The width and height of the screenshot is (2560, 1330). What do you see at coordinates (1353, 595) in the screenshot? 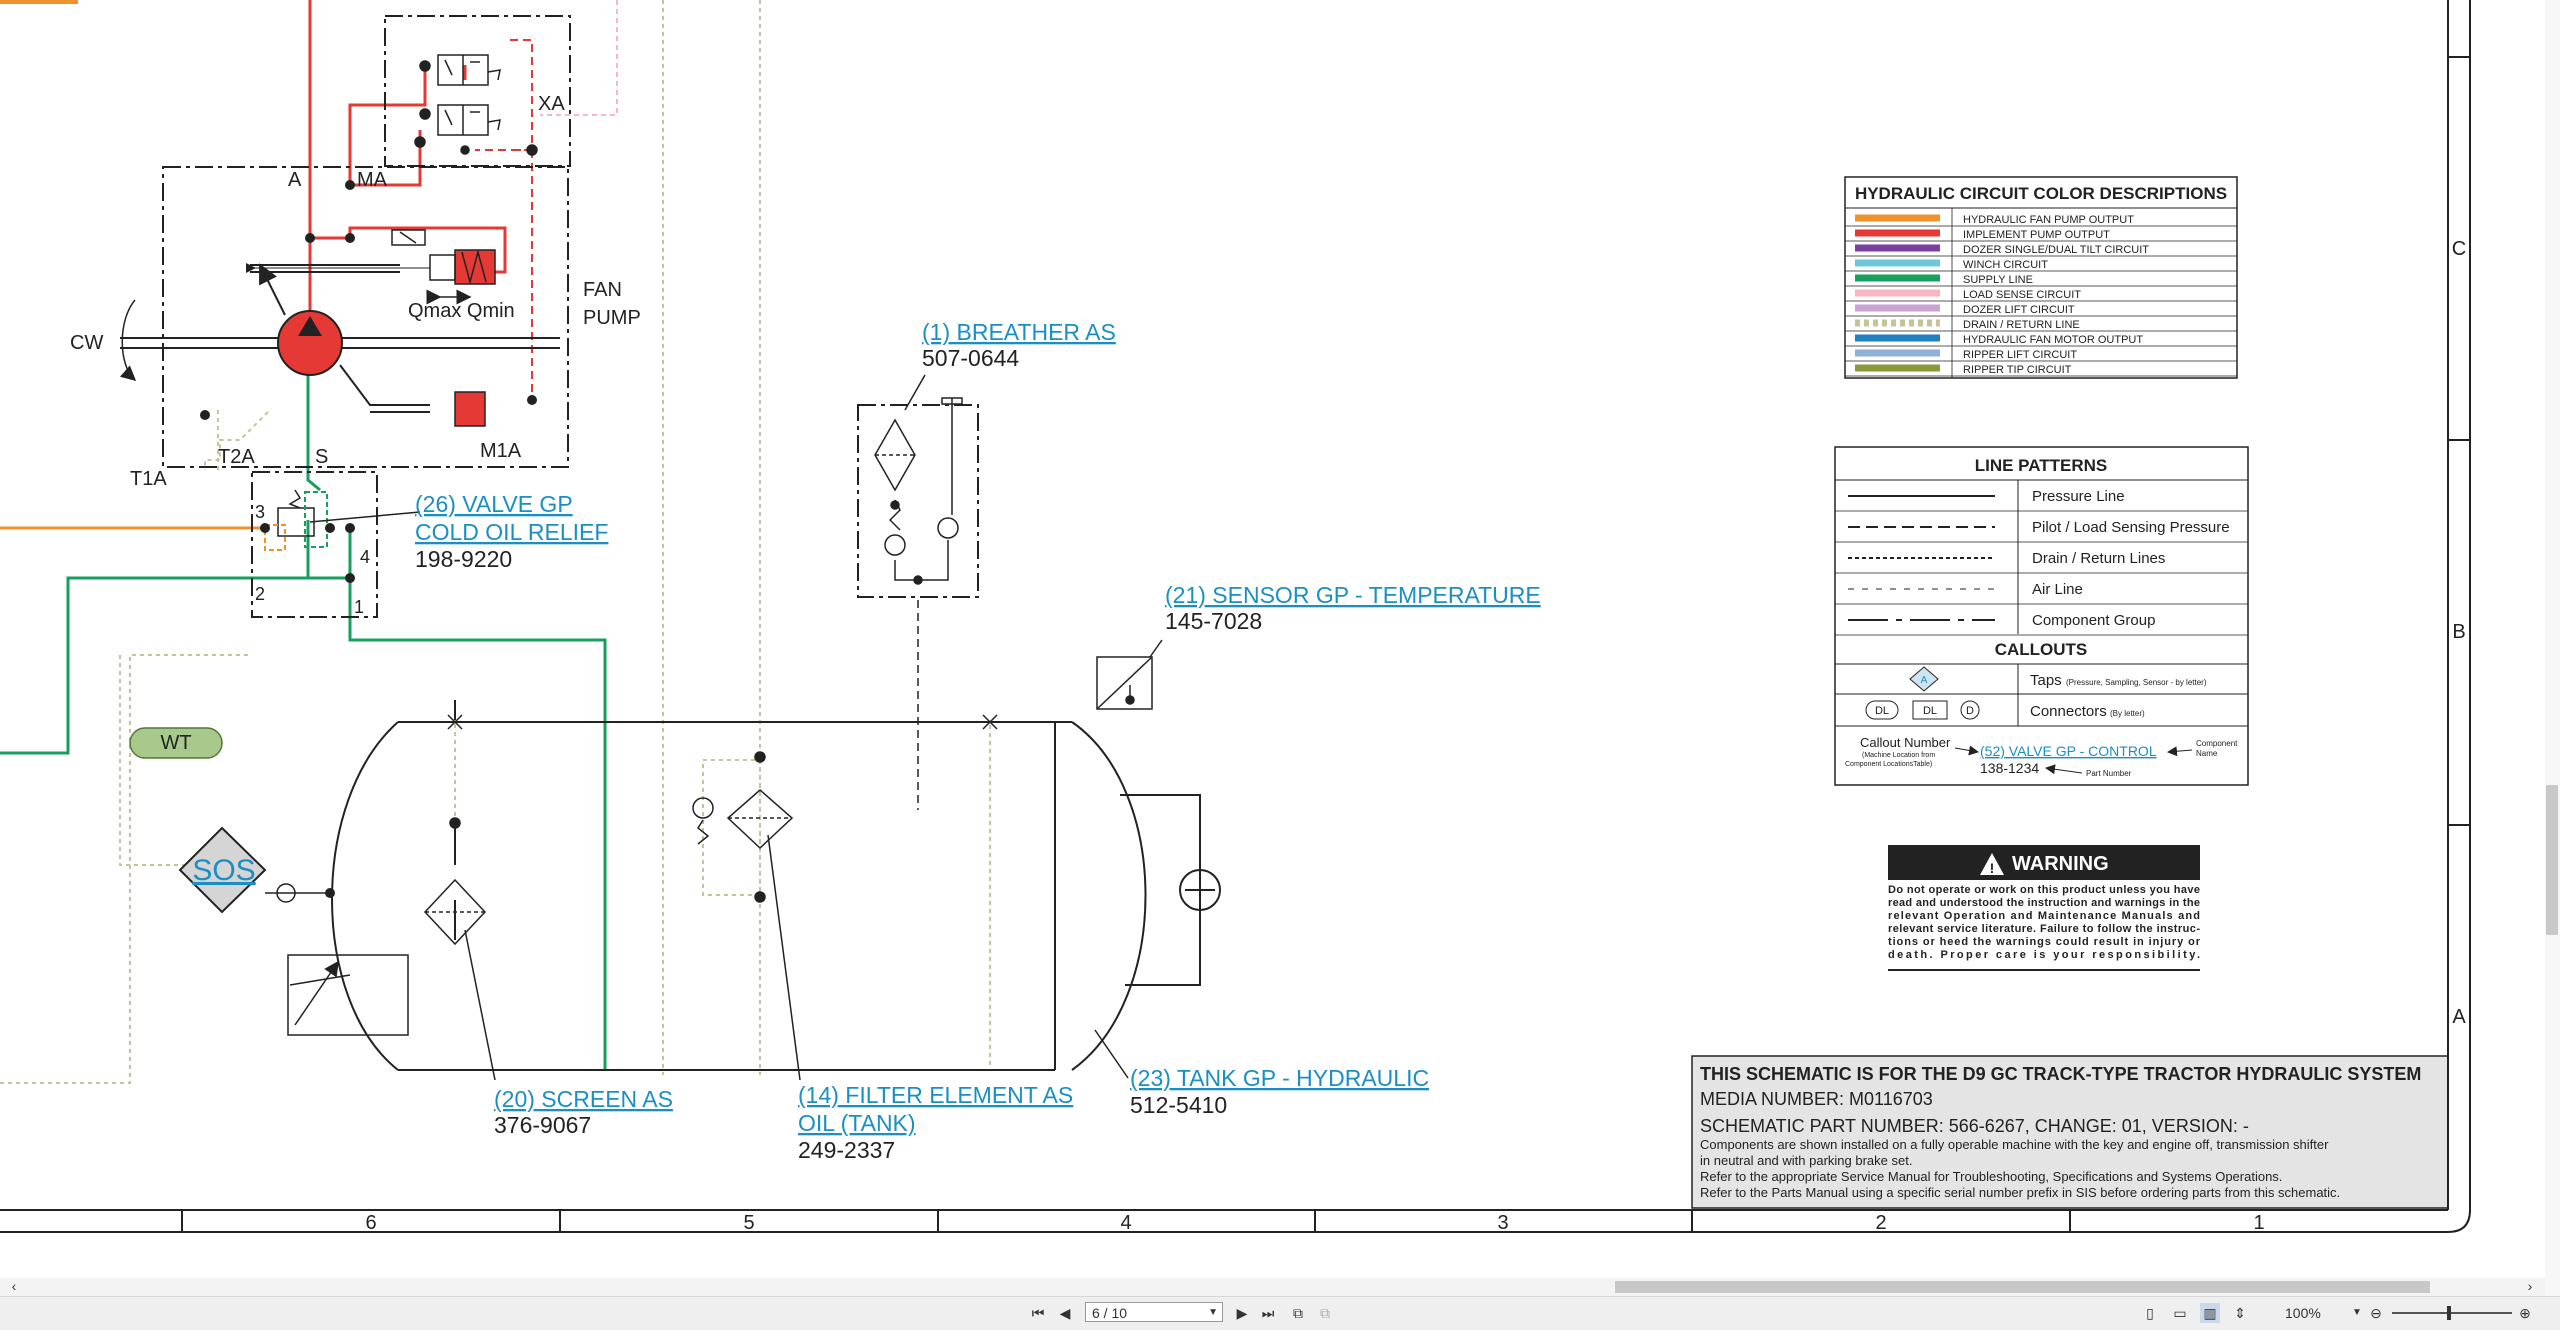
I see `sensor-temp-link: (21) SENSOR GP - TEMPERATURE` at bounding box center [1353, 595].